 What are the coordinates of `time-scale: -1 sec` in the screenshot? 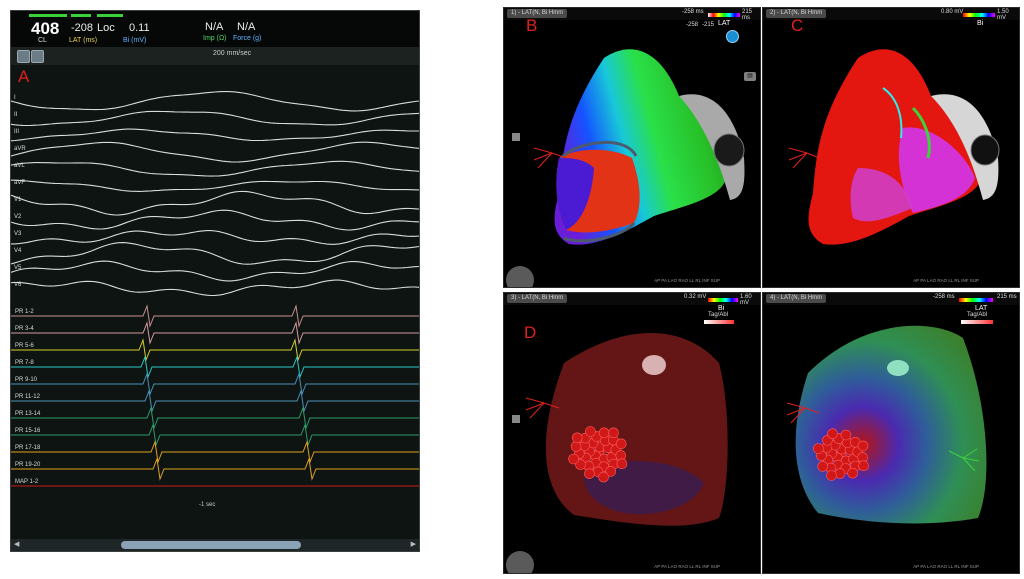 It's located at (207, 505).